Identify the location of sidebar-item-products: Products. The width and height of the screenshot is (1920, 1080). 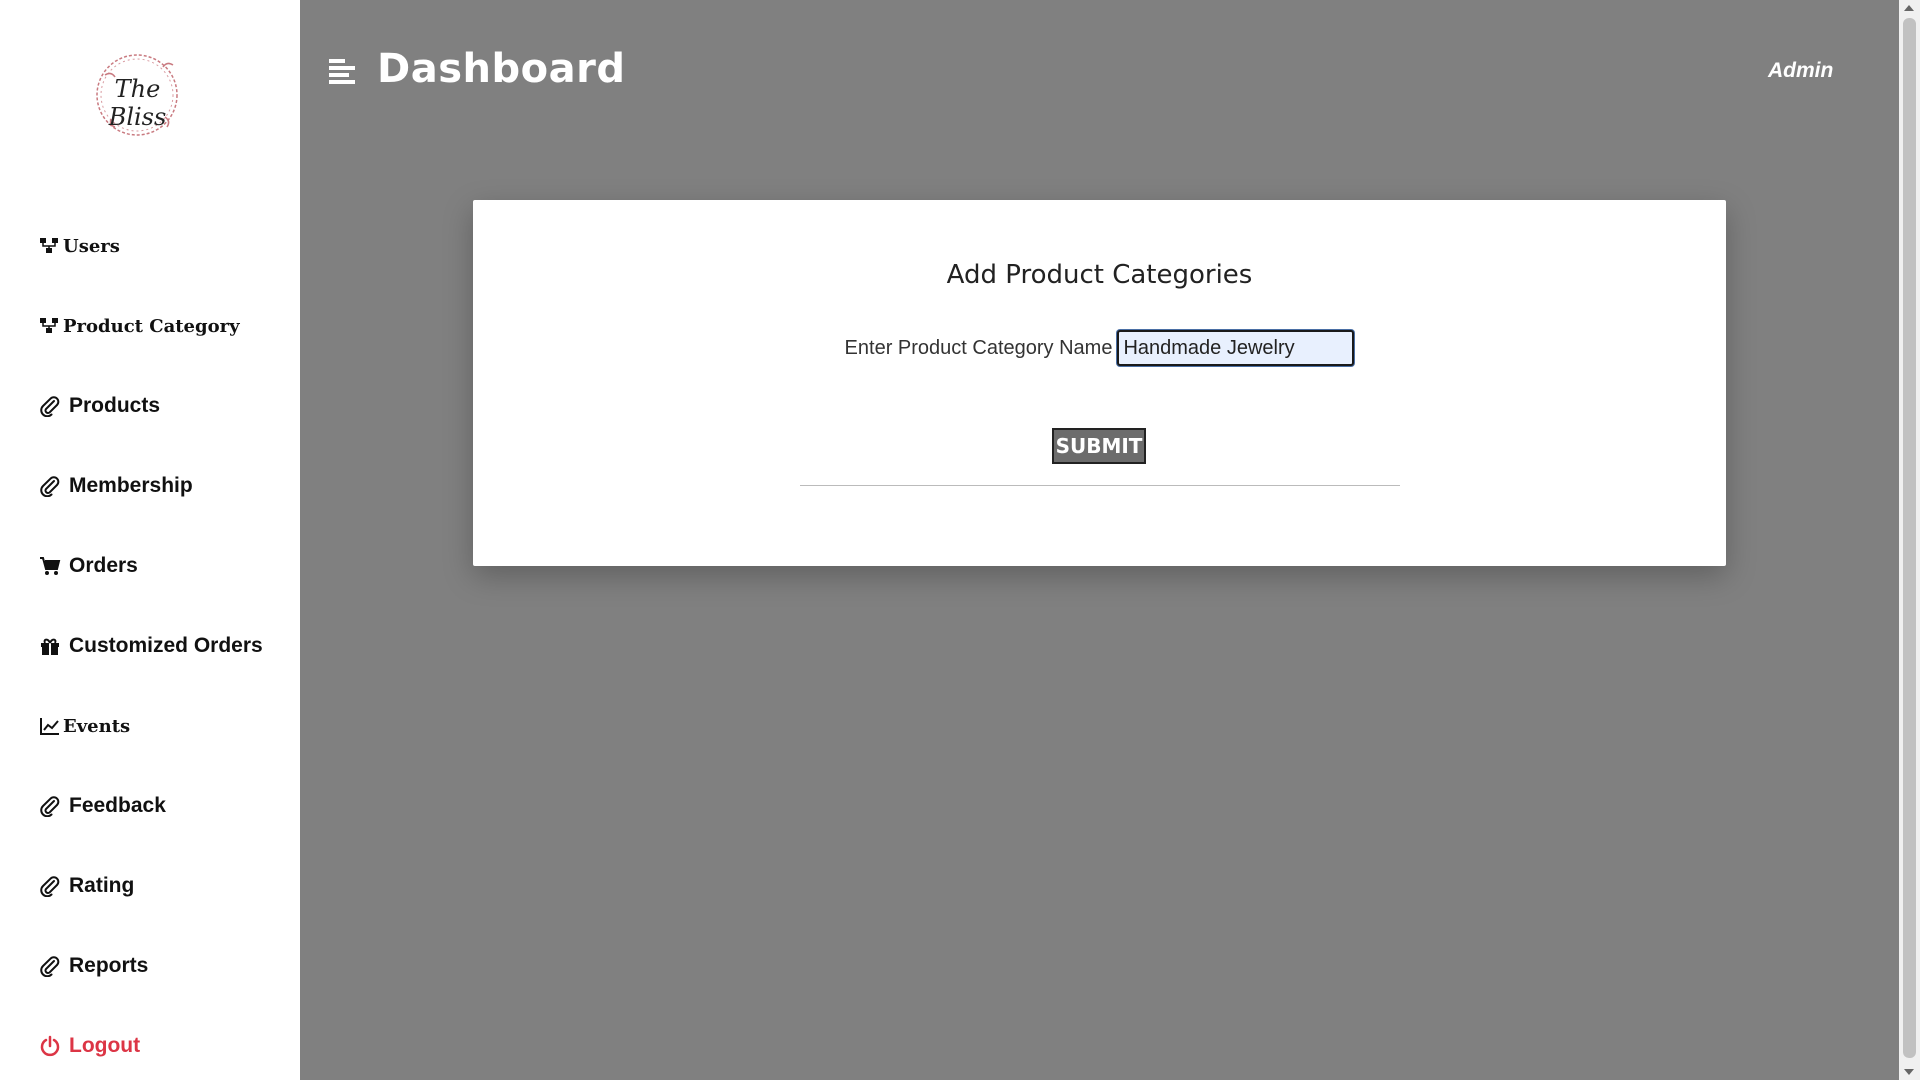
(98, 406).